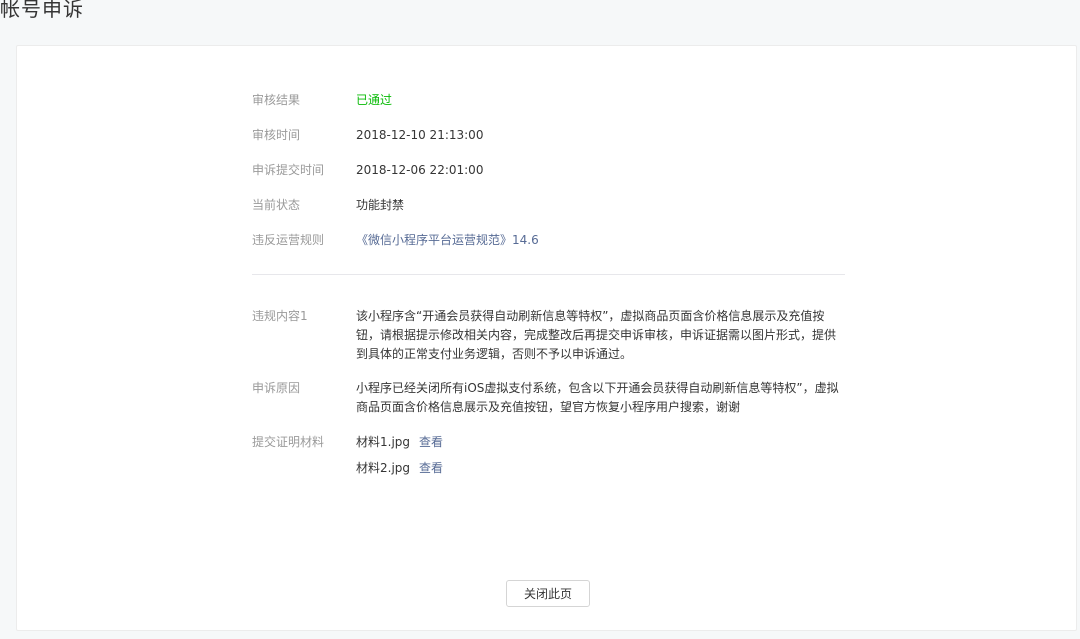  Describe the element at coordinates (420, 170) in the screenshot. I see `submit-time-value: 2018-12-06 22:01:00` at that location.